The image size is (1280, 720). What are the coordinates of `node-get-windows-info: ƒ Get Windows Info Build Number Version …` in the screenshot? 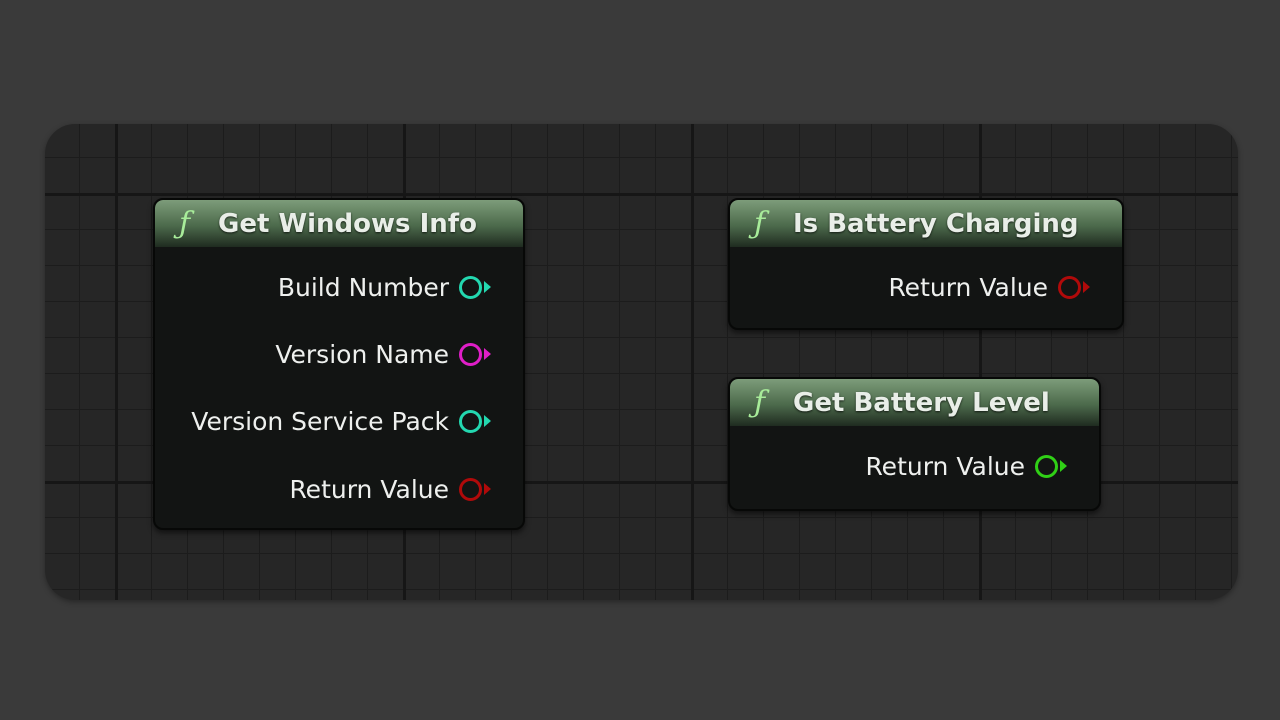 It's located at (339, 364).